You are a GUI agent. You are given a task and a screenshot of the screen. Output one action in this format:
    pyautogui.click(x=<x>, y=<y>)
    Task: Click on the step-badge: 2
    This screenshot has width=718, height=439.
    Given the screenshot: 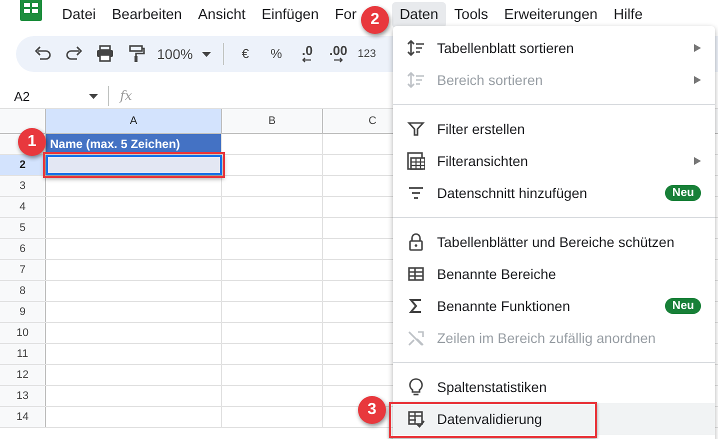 What is the action you would take?
    pyautogui.click(x=375, y=20)
    